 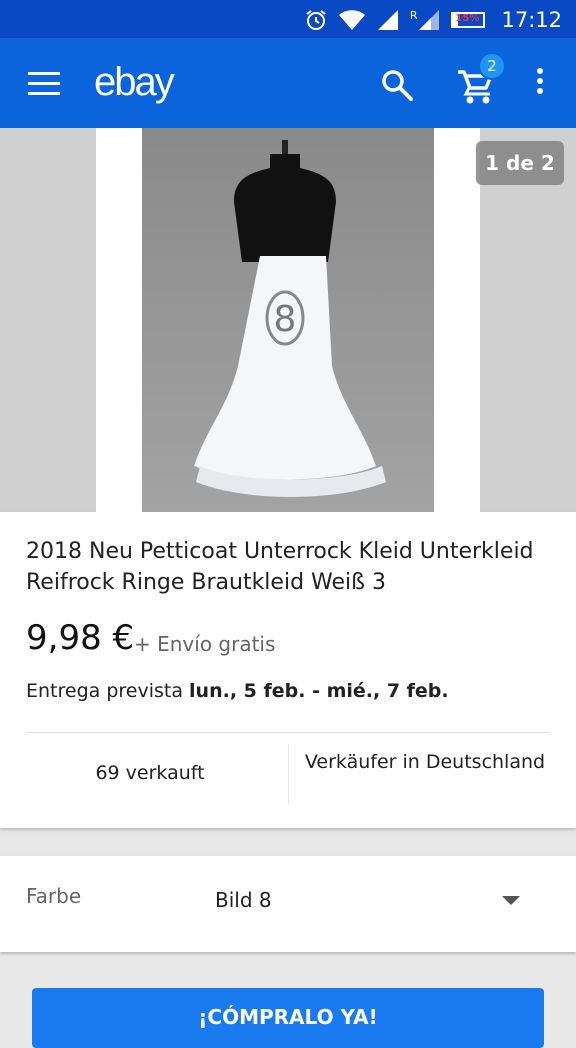 I want to click on buy-now-button: ¡CÓMPRALO YA!, so click(x=288, y=1018).